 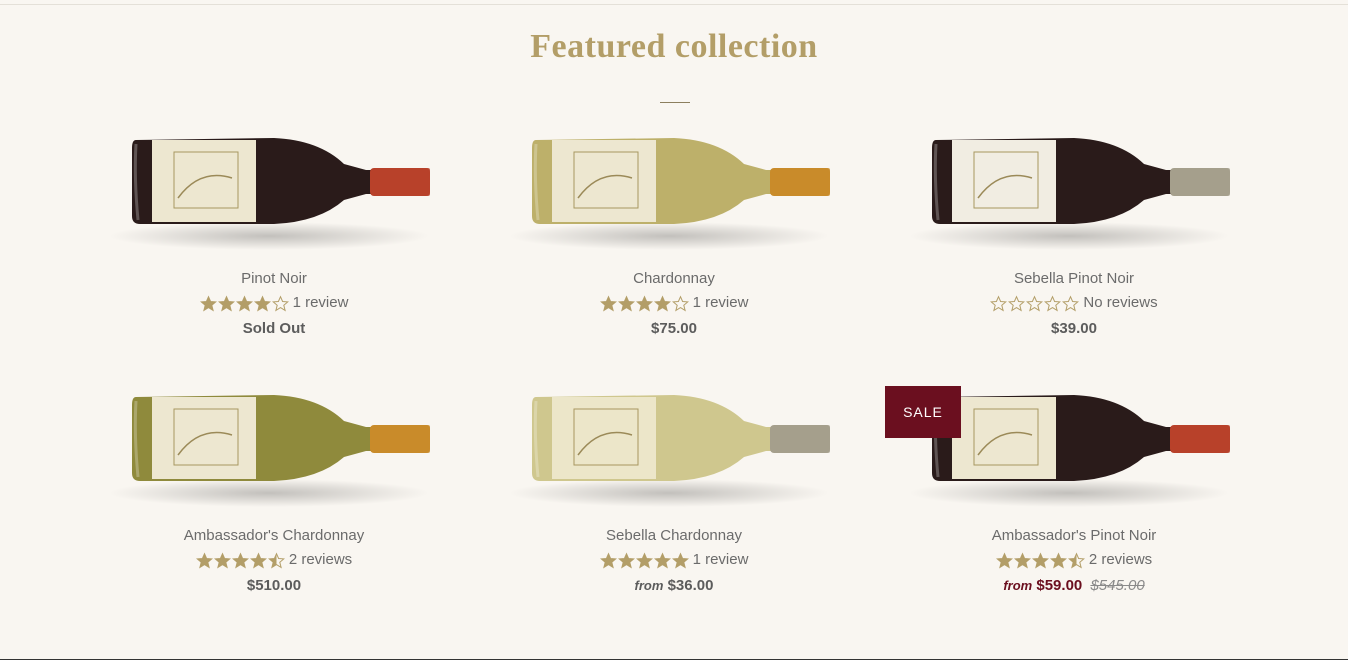 I want to click on product-title: Sebella Pinot Noir, so click(x=1074, y=279).